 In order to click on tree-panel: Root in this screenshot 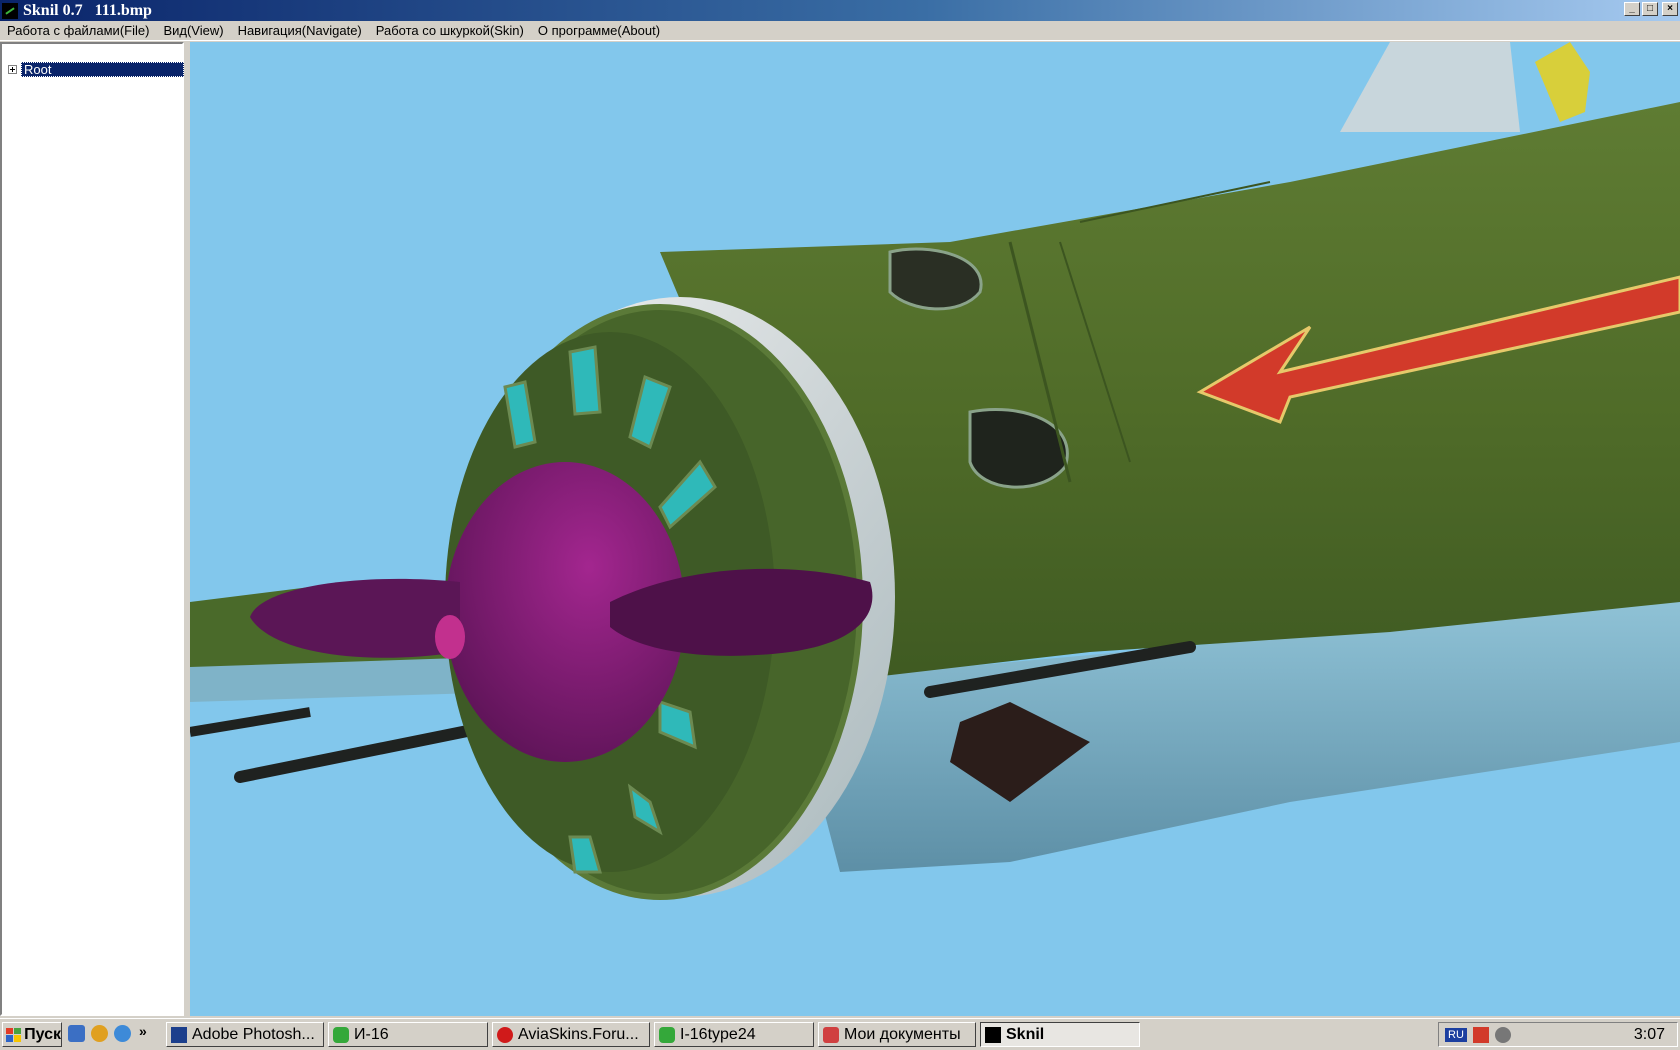, I will do `click(92, 529)`.